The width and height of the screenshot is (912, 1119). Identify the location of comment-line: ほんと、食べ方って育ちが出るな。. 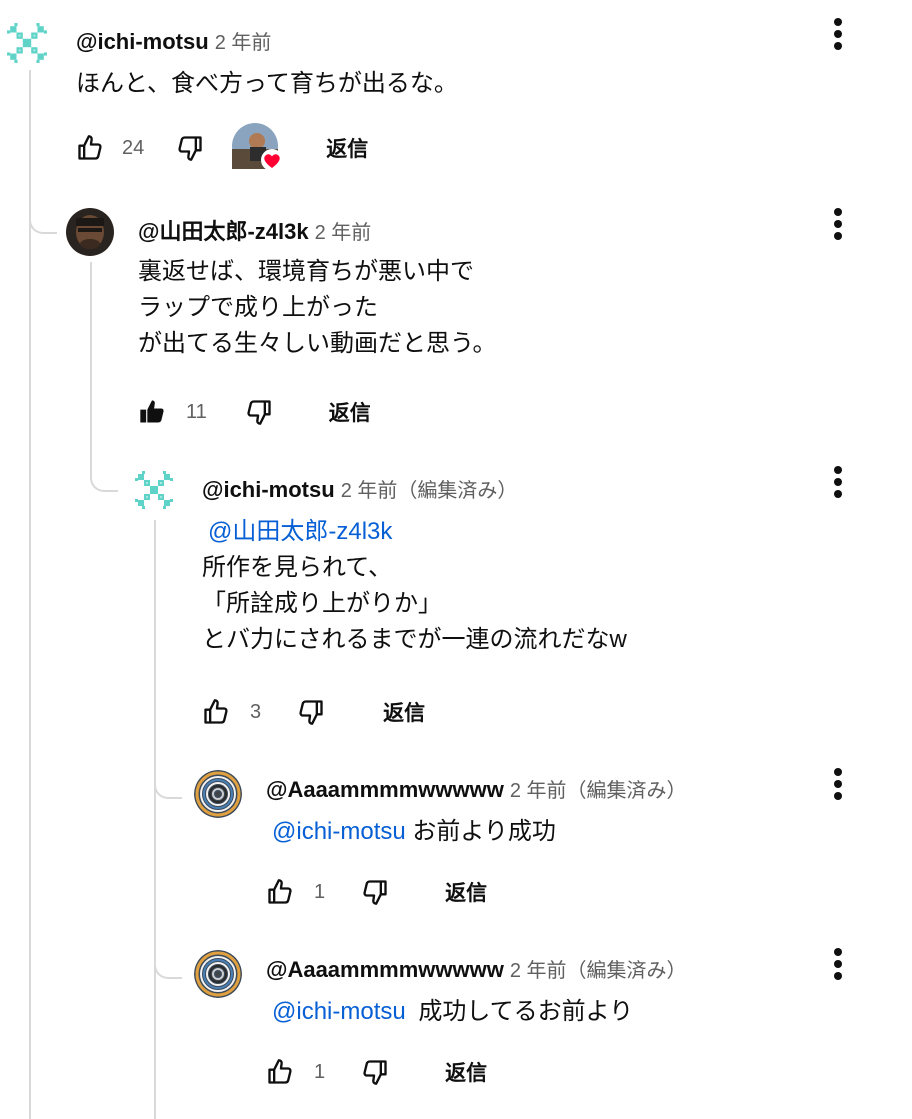
(267, 83).